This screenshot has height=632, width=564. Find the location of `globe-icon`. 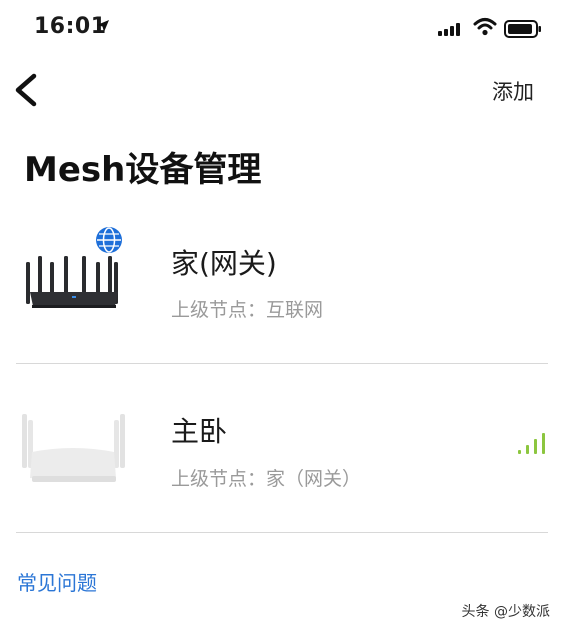

globe-icon is located at coordinates (109, 242).